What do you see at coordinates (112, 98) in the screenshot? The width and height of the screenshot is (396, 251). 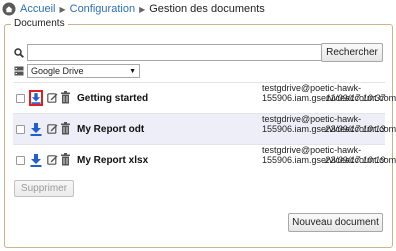 I see `document-name: Getting started` at bounding box center [112, 98].